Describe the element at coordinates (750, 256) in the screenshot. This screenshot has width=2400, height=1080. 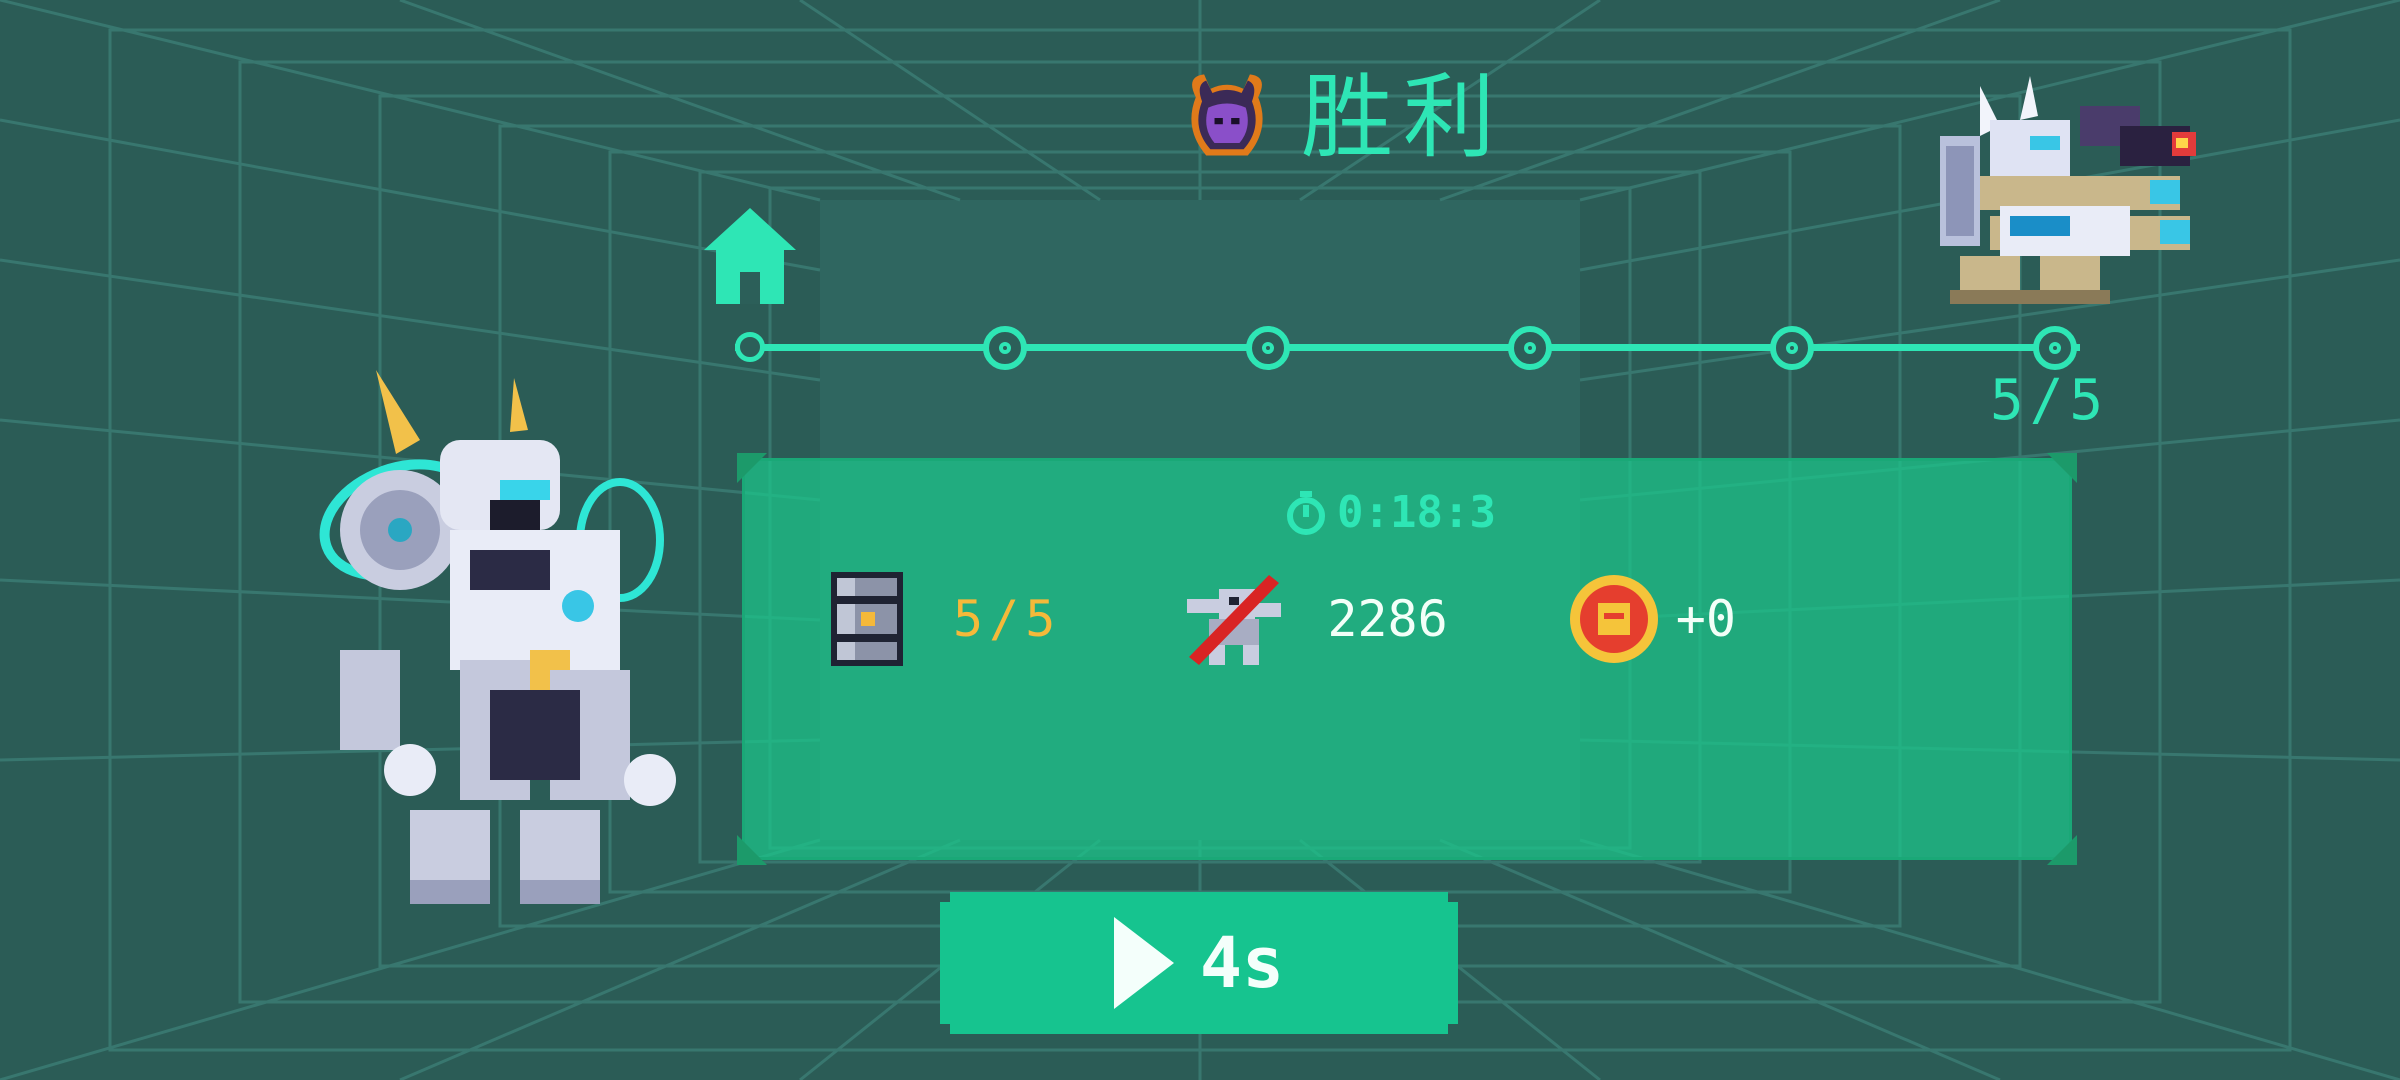
I see `home-icon` at that location.